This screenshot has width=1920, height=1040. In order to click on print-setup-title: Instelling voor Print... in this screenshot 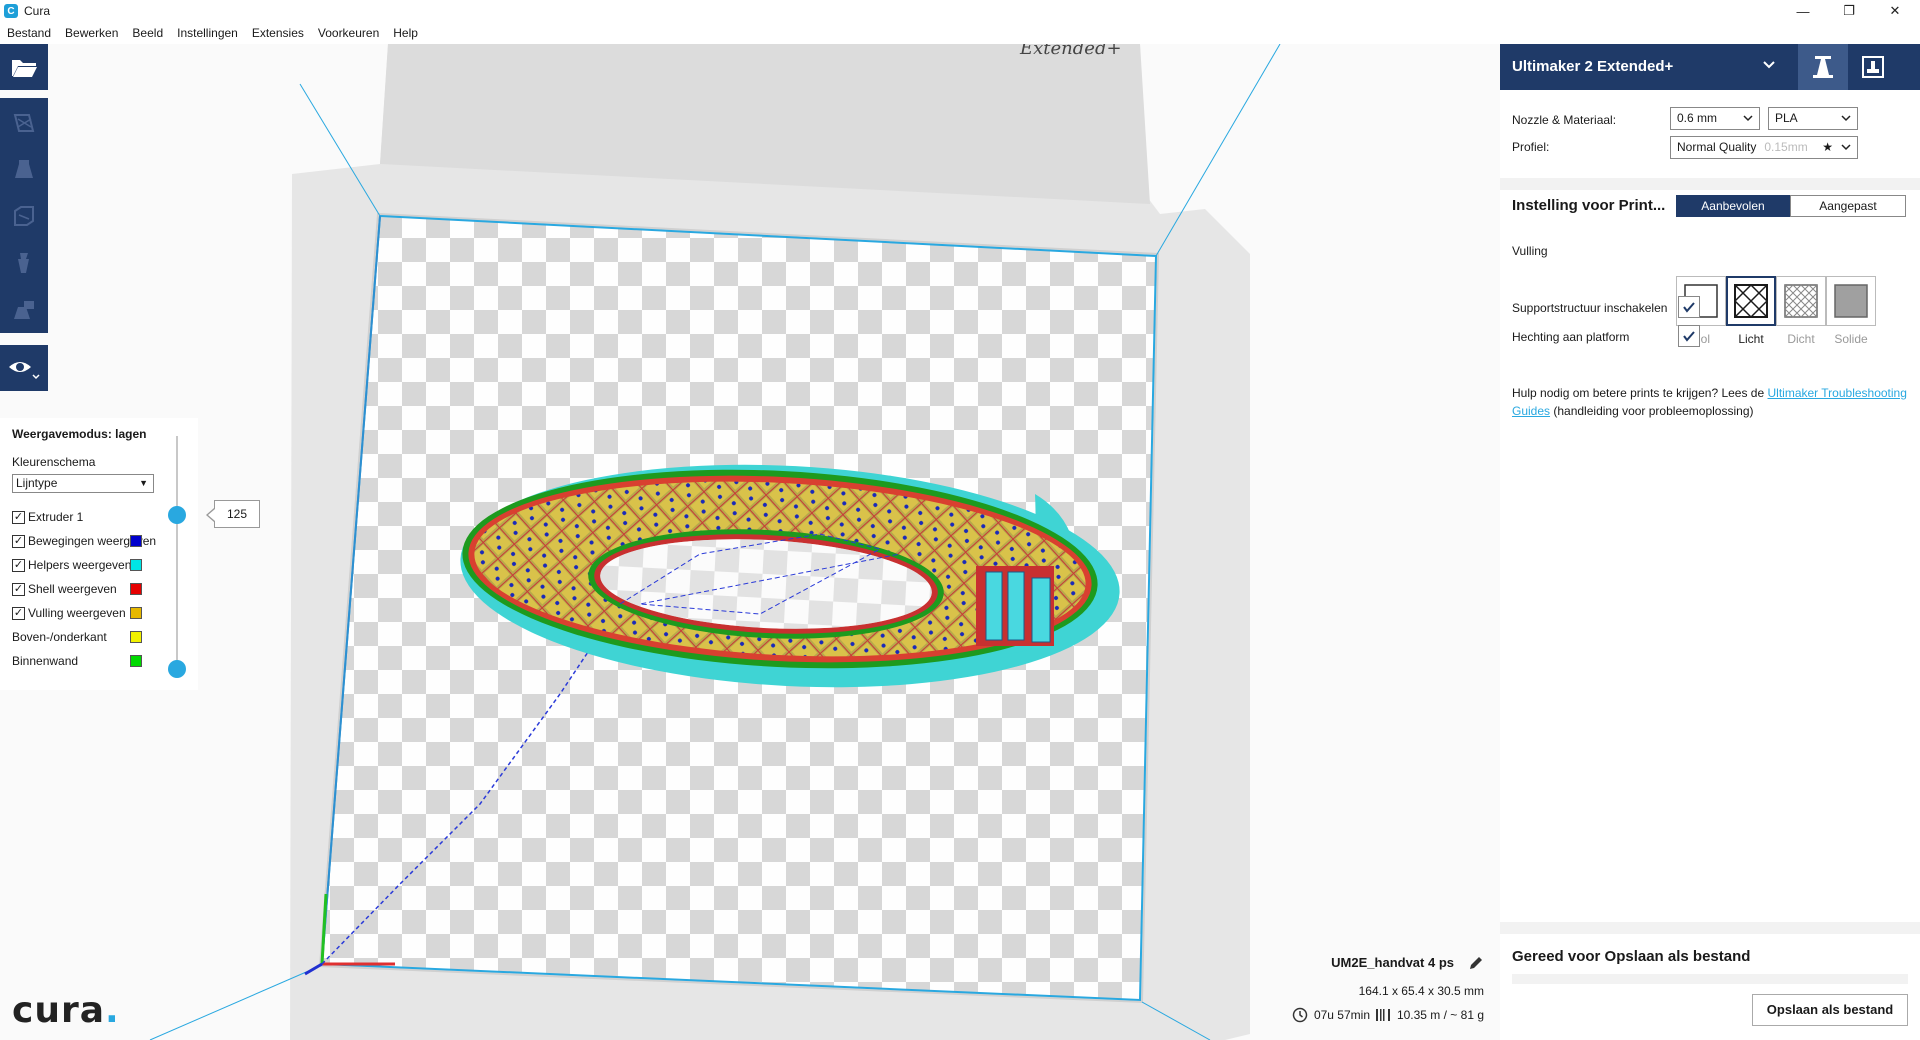, I will do `click(1589, 205)`.